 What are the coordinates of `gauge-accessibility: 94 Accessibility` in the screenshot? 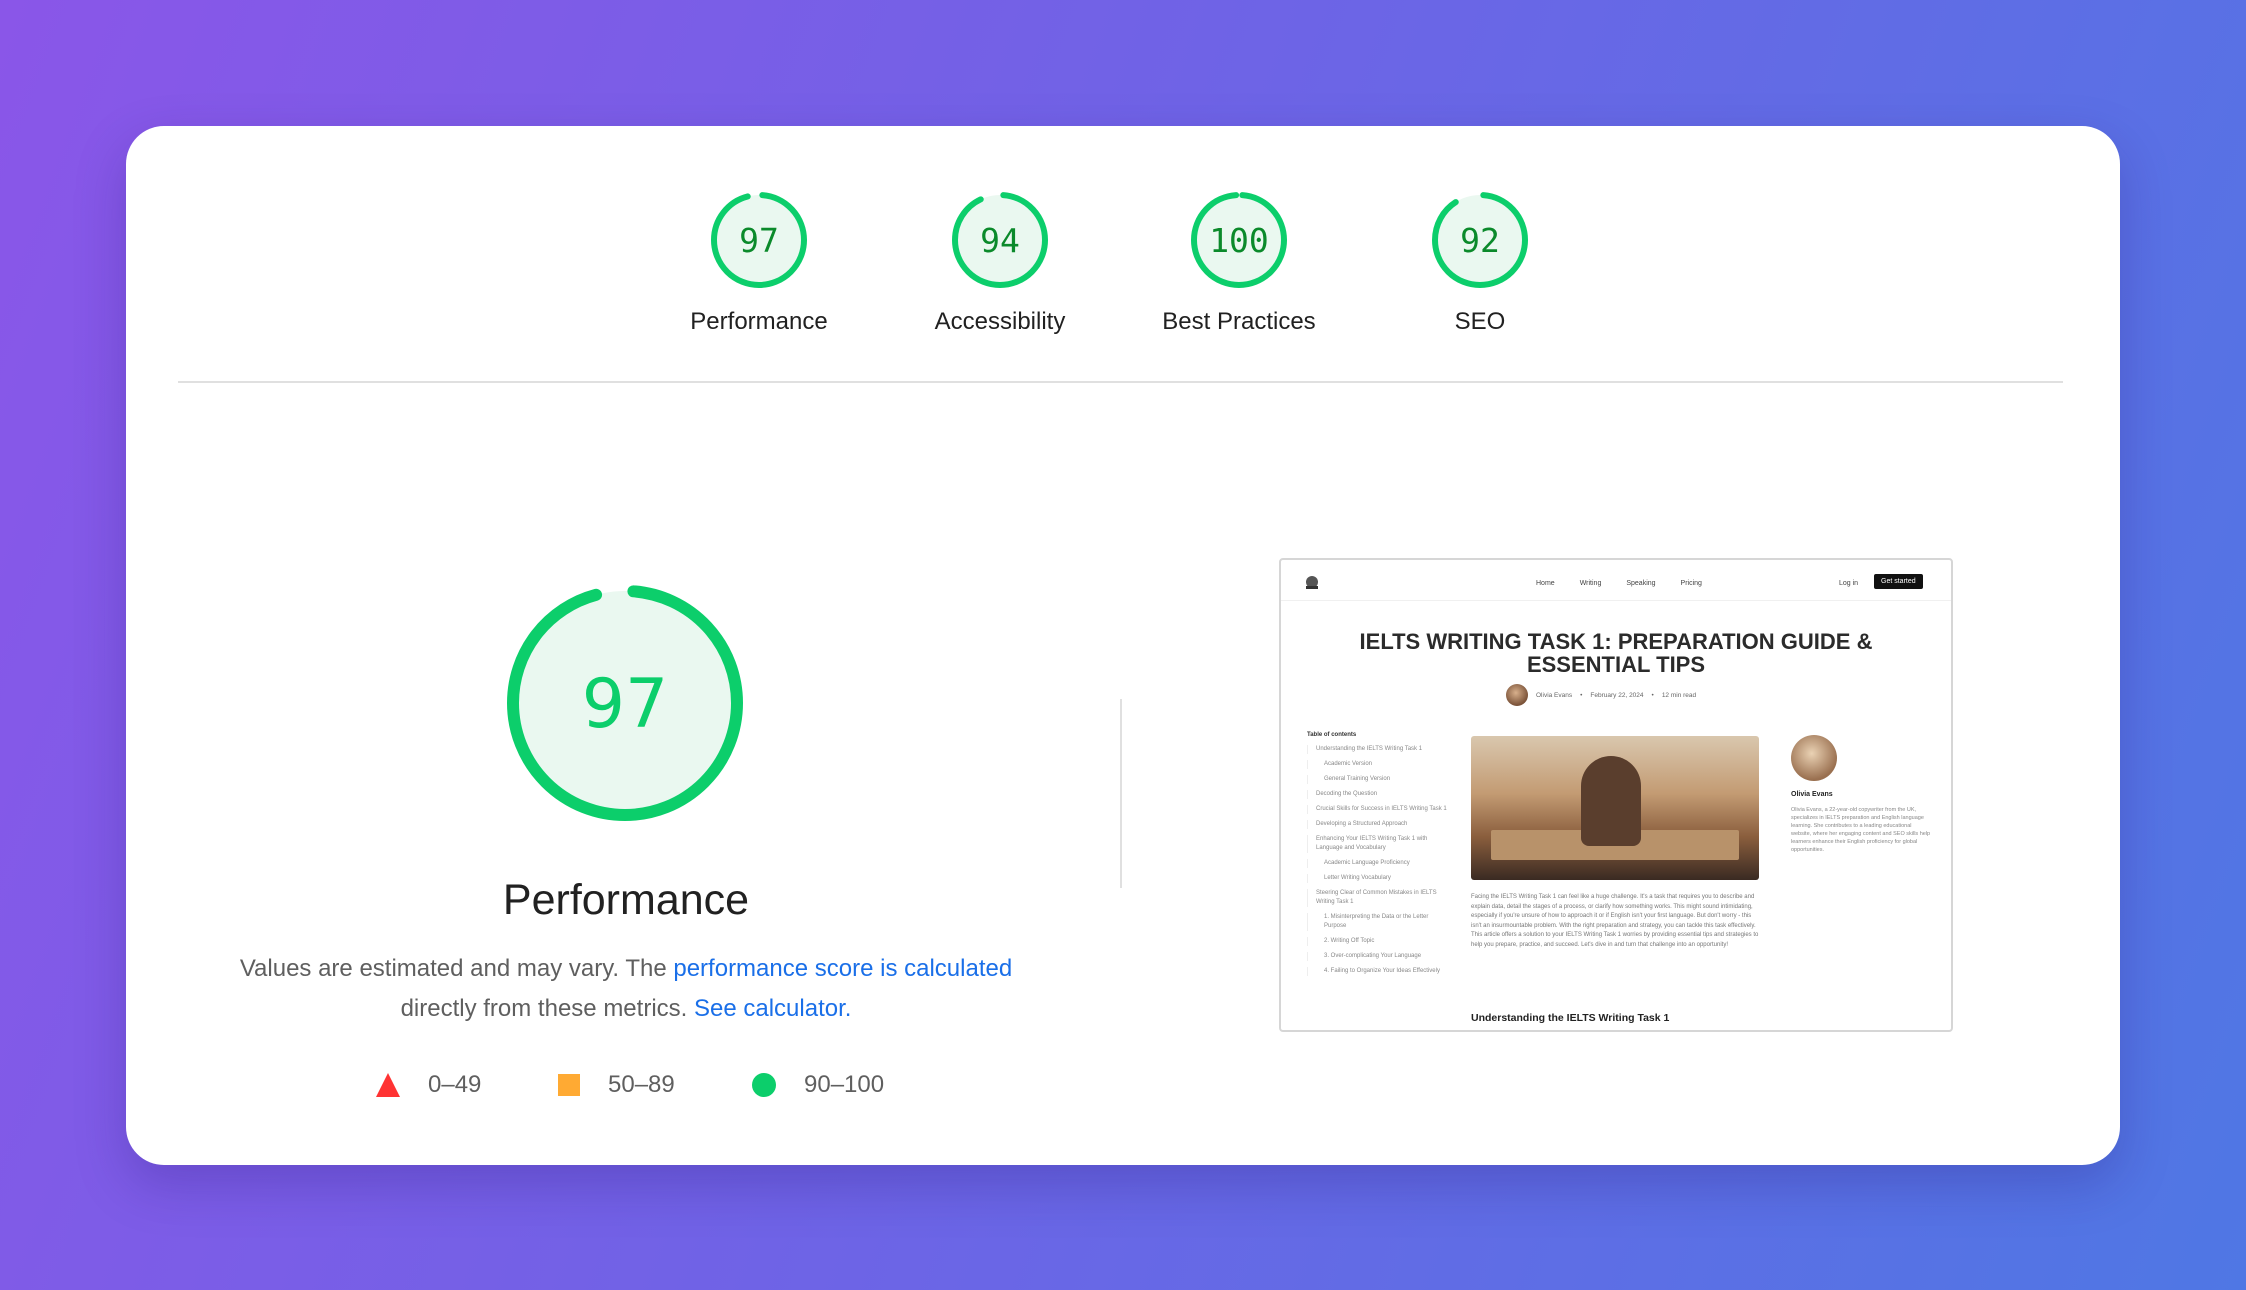 It's located at (1000, 262).